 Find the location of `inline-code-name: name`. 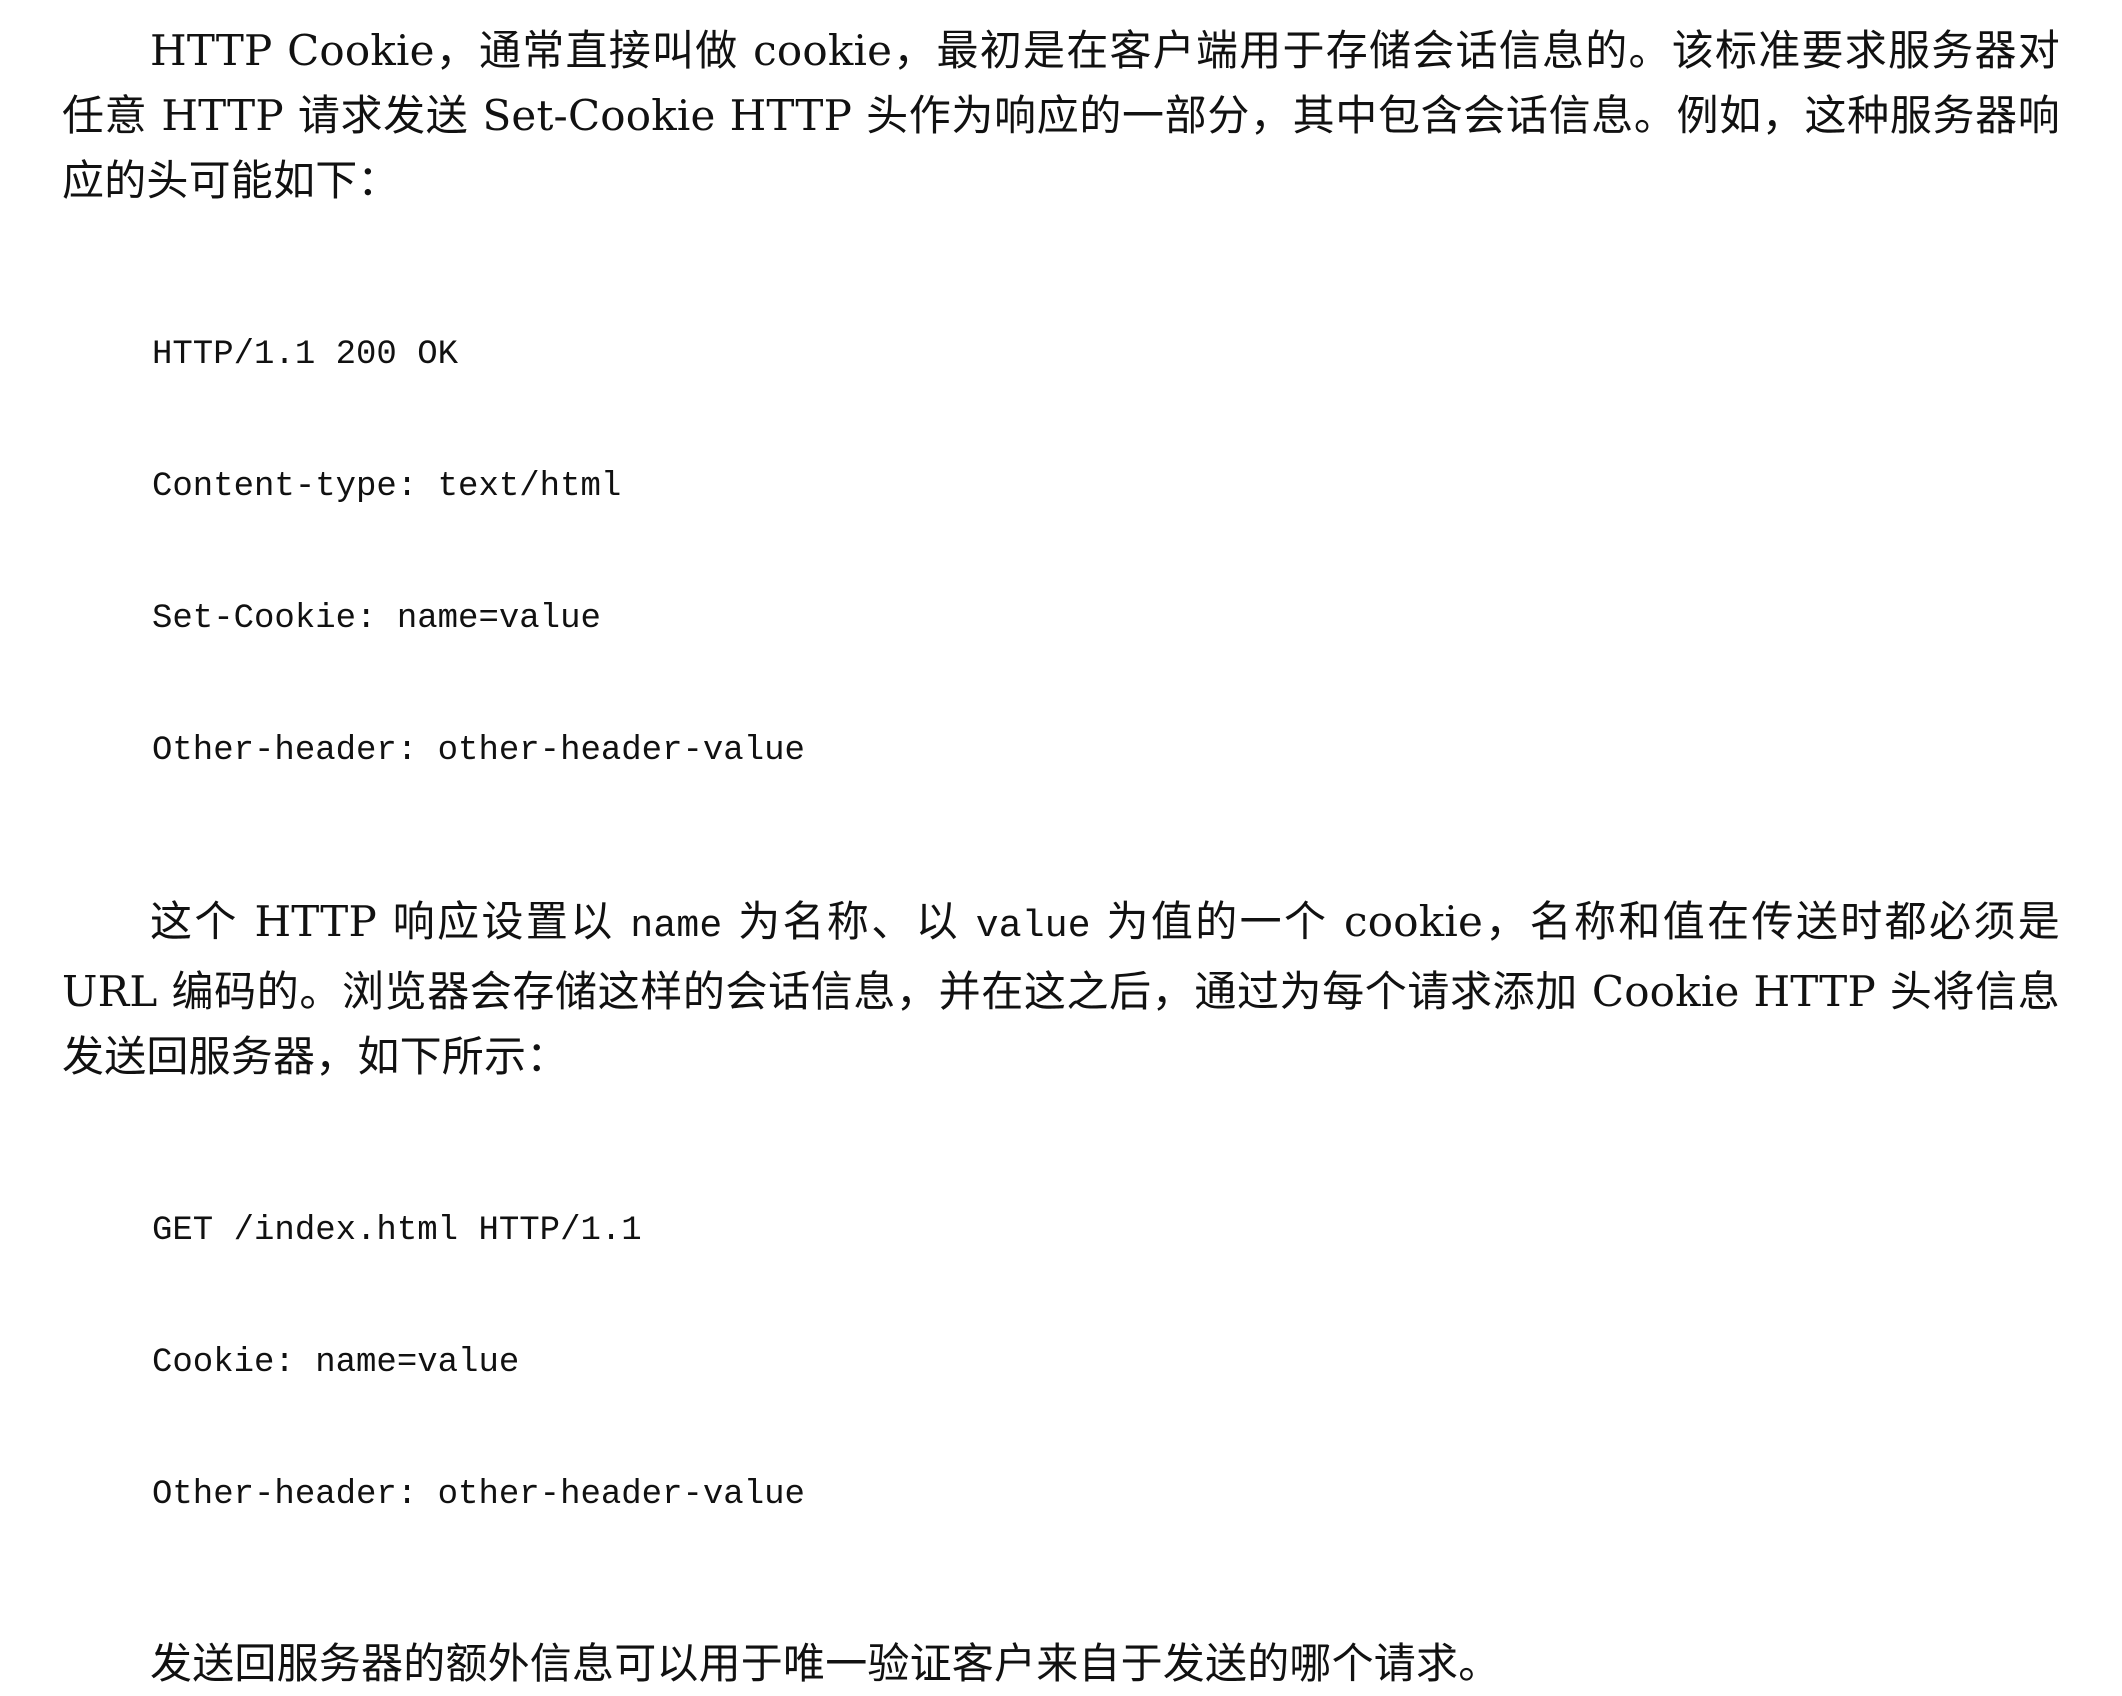

inline-code-name: name is located at coordinates (676, 926).